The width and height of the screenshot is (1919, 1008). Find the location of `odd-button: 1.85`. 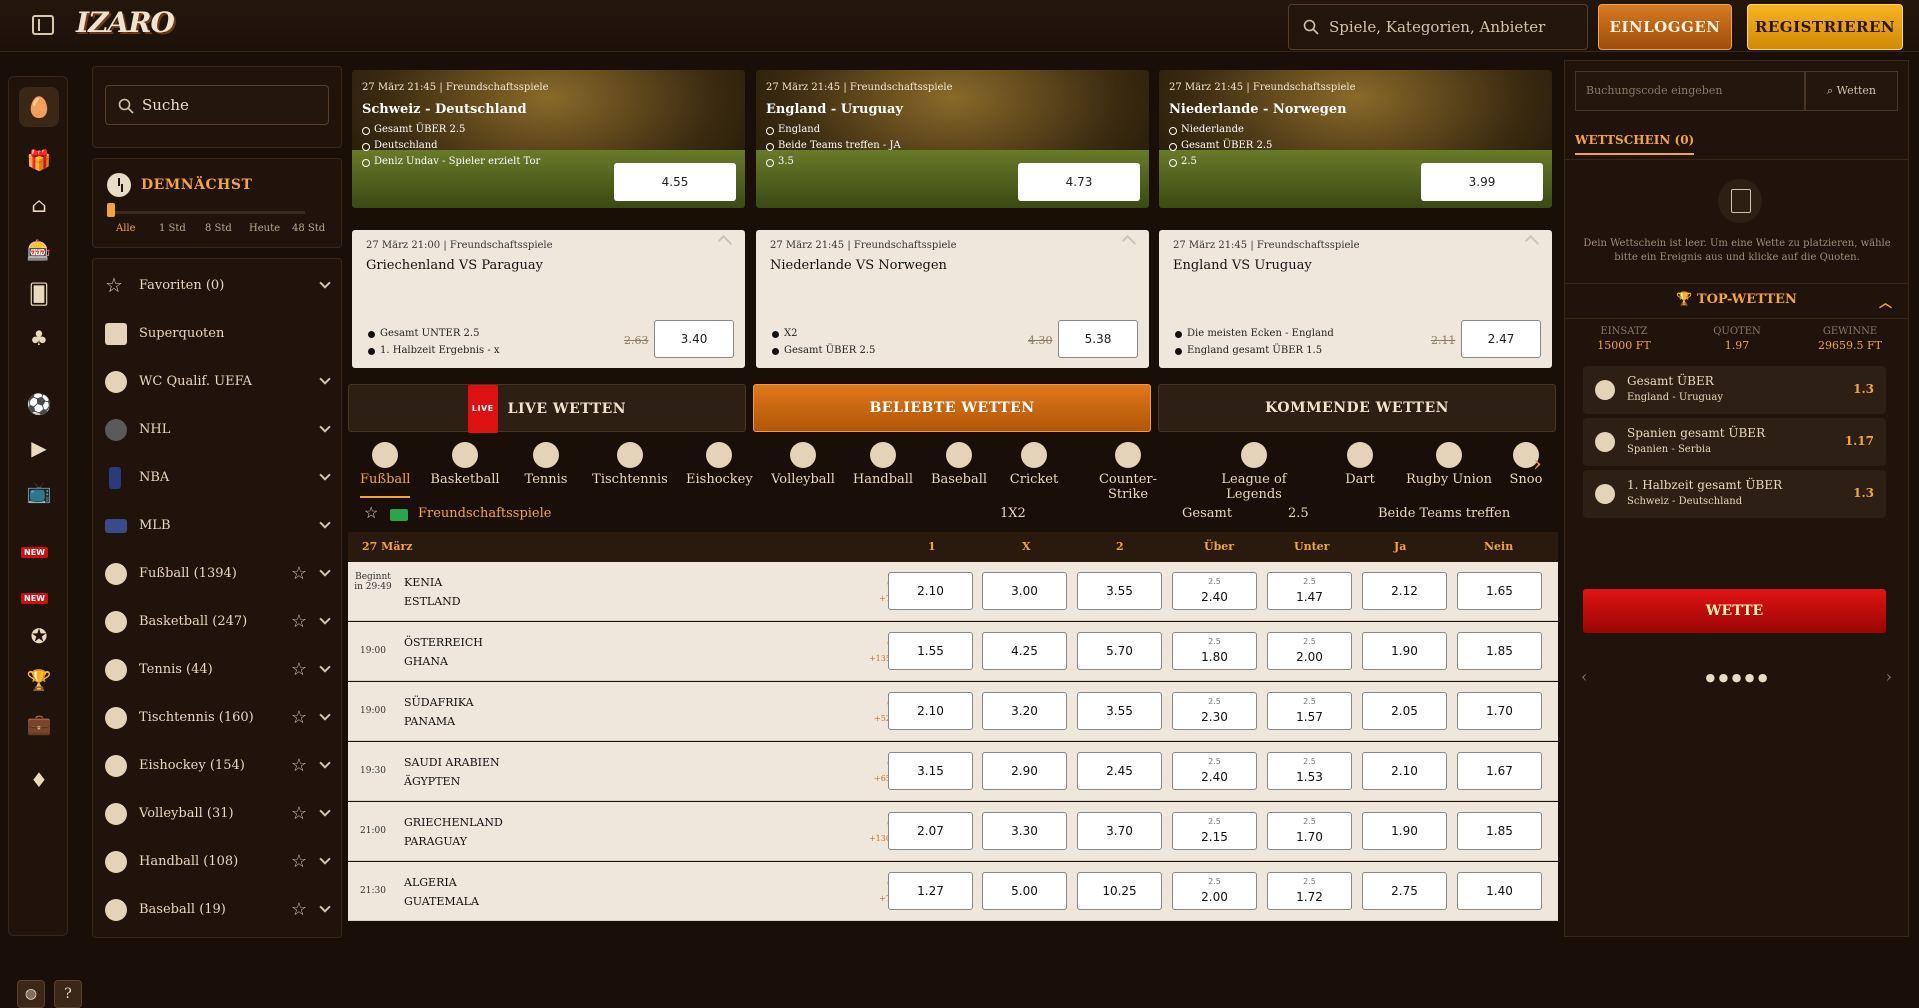

odd-button: 1.85 is located at coordinates (1499, 651).